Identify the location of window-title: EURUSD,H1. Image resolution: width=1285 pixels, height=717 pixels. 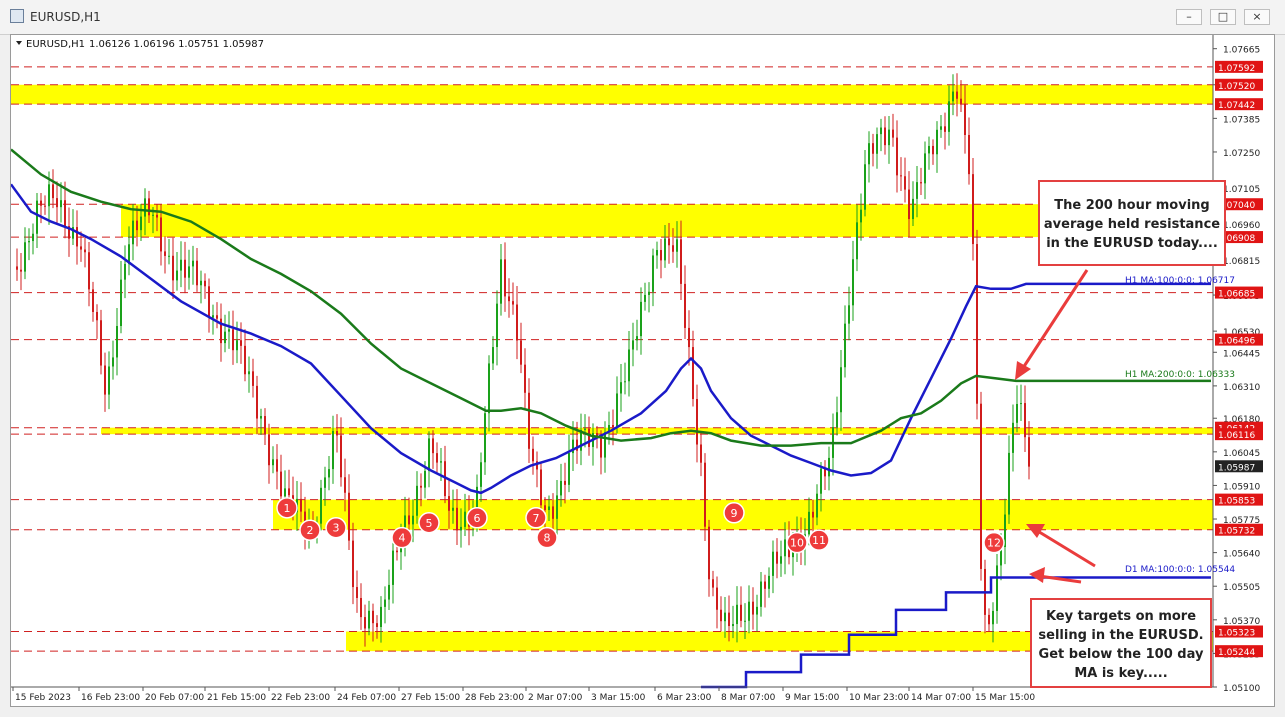
(65, 17).